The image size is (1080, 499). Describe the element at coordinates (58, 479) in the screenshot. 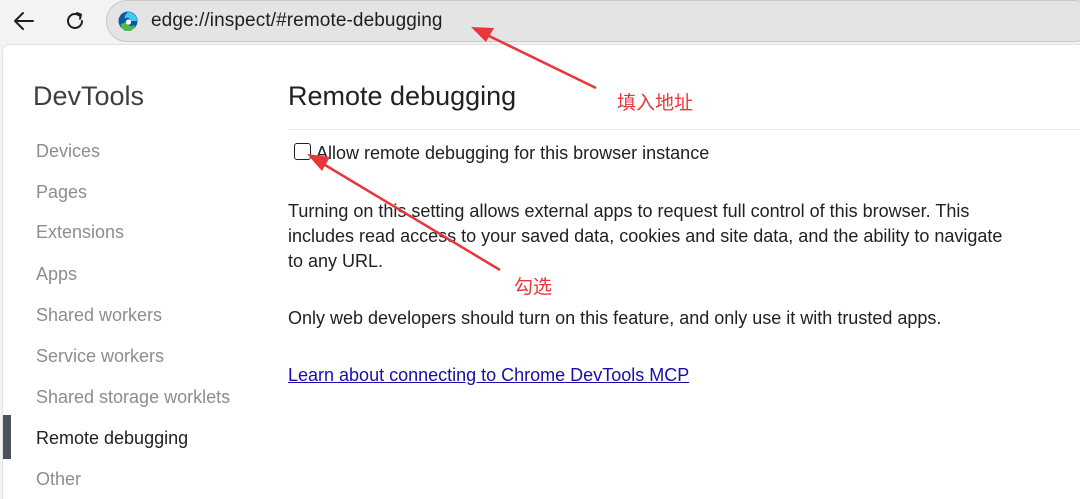

I see `sidebar-item-other: Other` at that location.